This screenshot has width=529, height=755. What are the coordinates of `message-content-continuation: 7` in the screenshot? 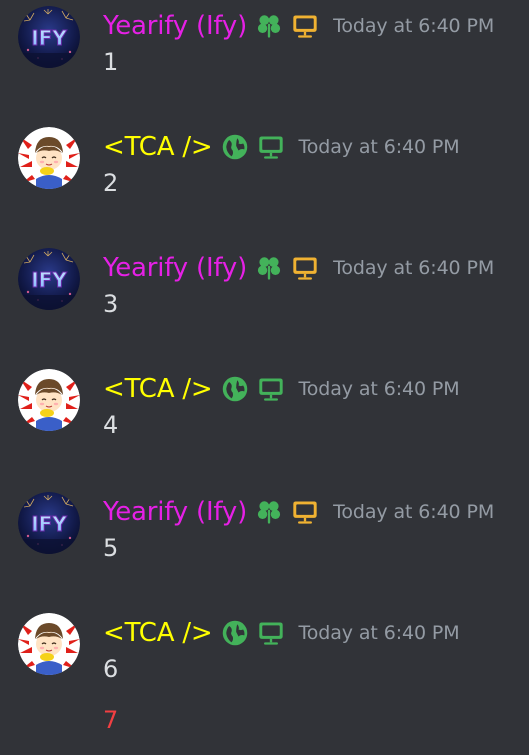 It's located at (111, 720).